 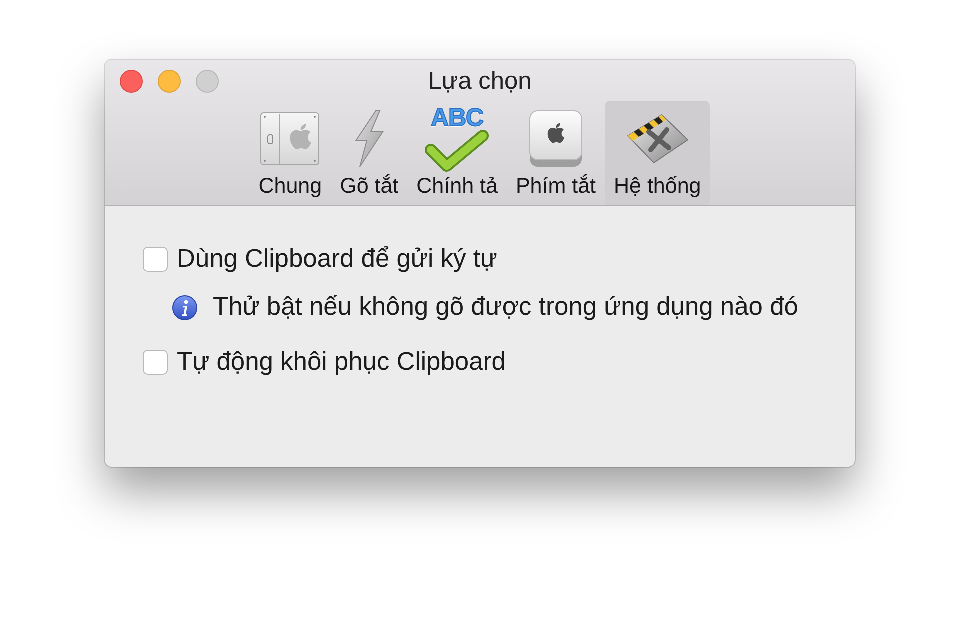 I want to click on hint-text: Thử bật nếu không gõ được trong ứng dụng nào đó, so click(x=505, y=307).